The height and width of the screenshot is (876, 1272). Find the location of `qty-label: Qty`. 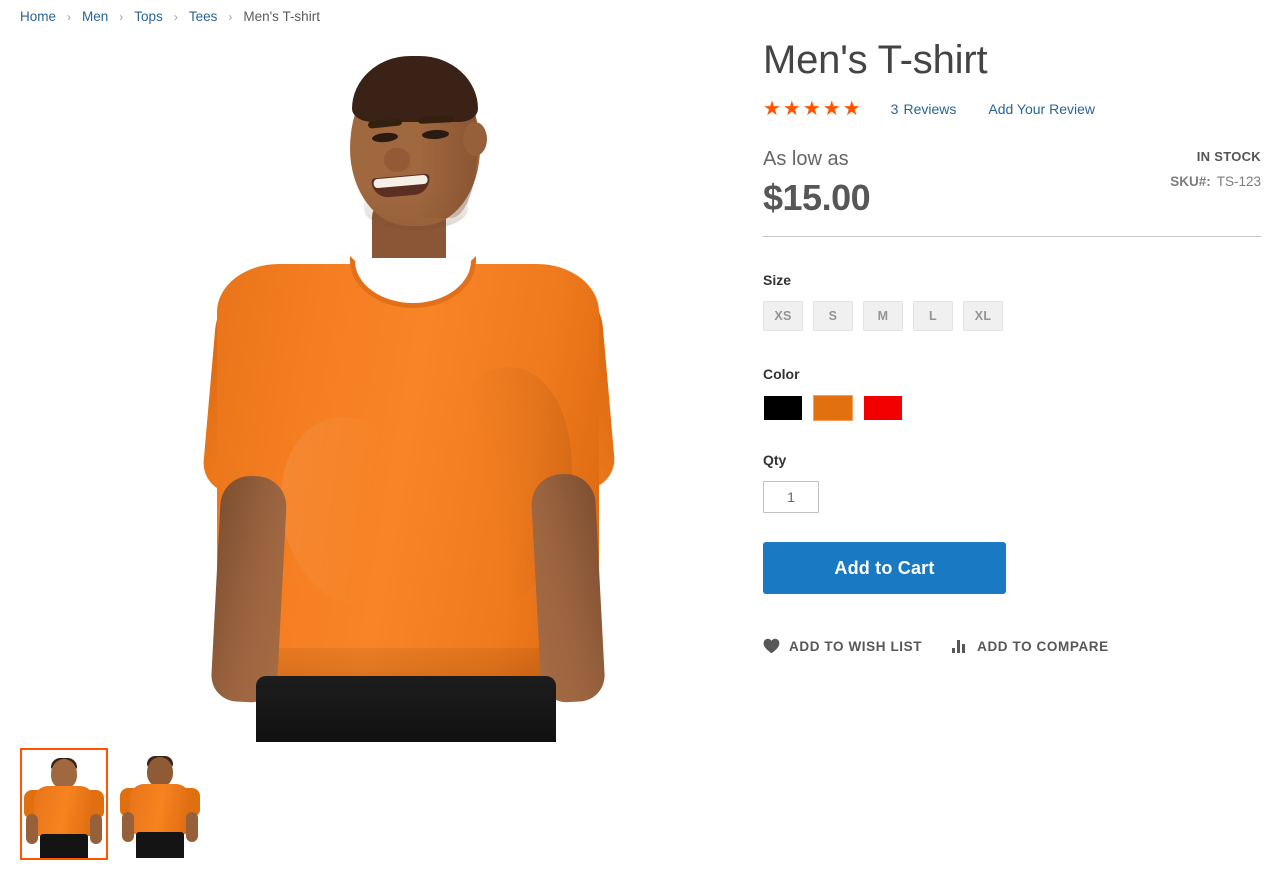

qty-label: Qty is located at coordinates (775, 460).